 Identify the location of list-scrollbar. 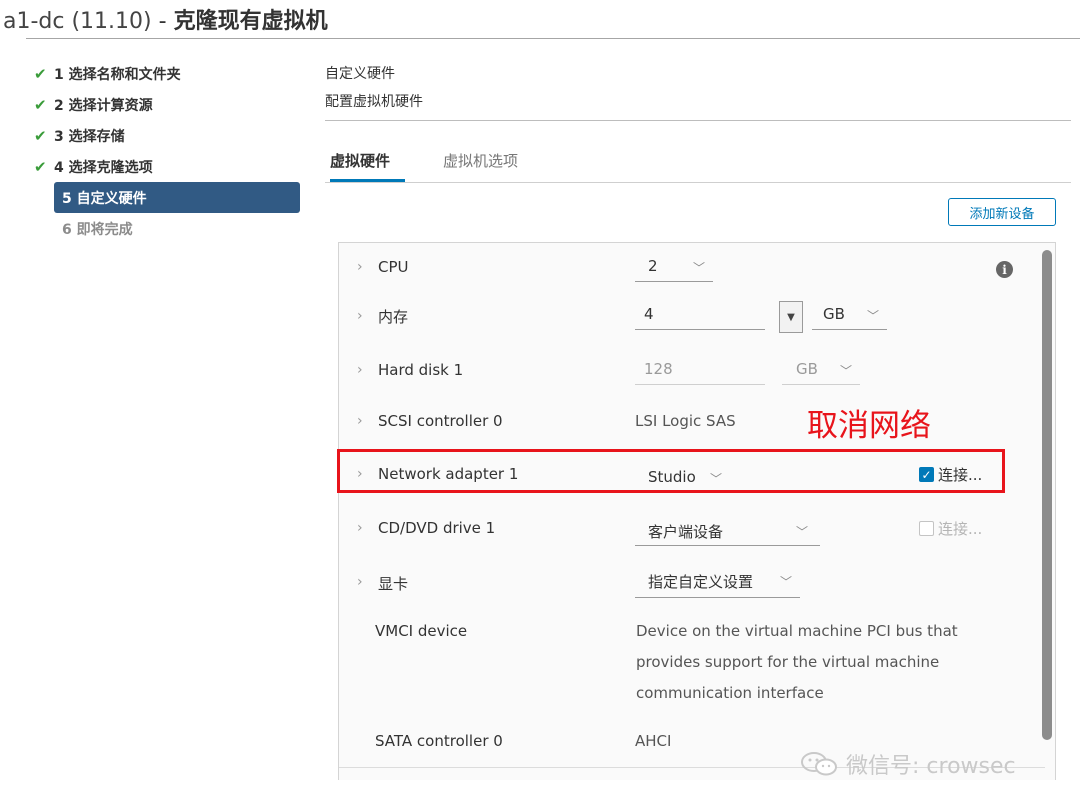
(1047, 495).